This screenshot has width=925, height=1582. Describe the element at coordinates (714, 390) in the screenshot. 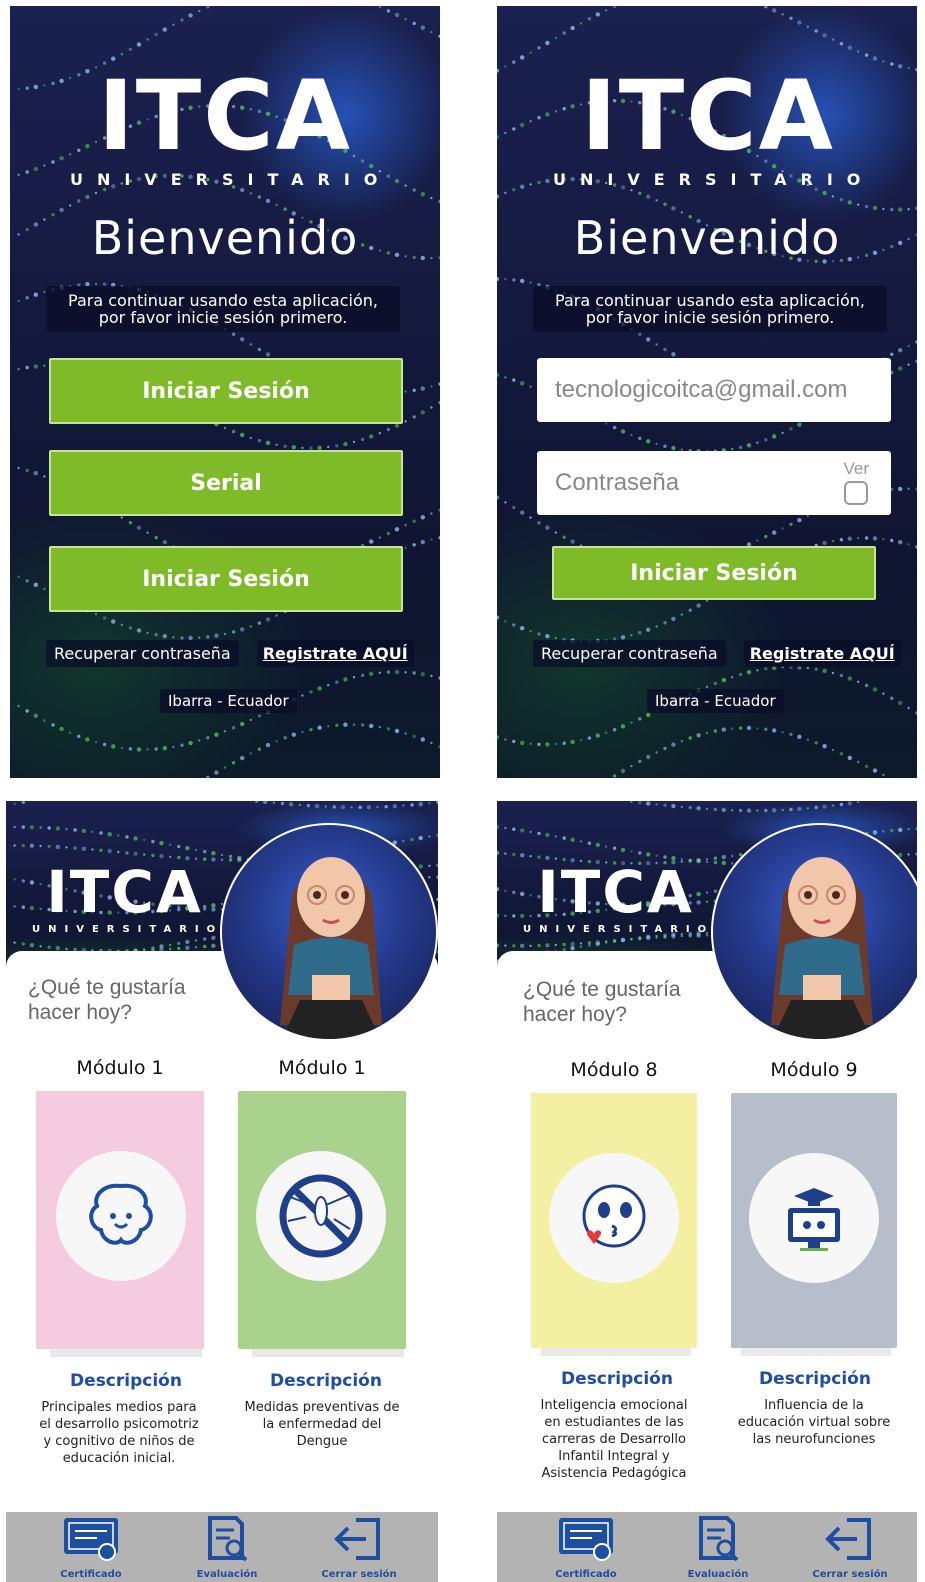

I see `email-field: tecnologicoitca@gmail.com` at that location.